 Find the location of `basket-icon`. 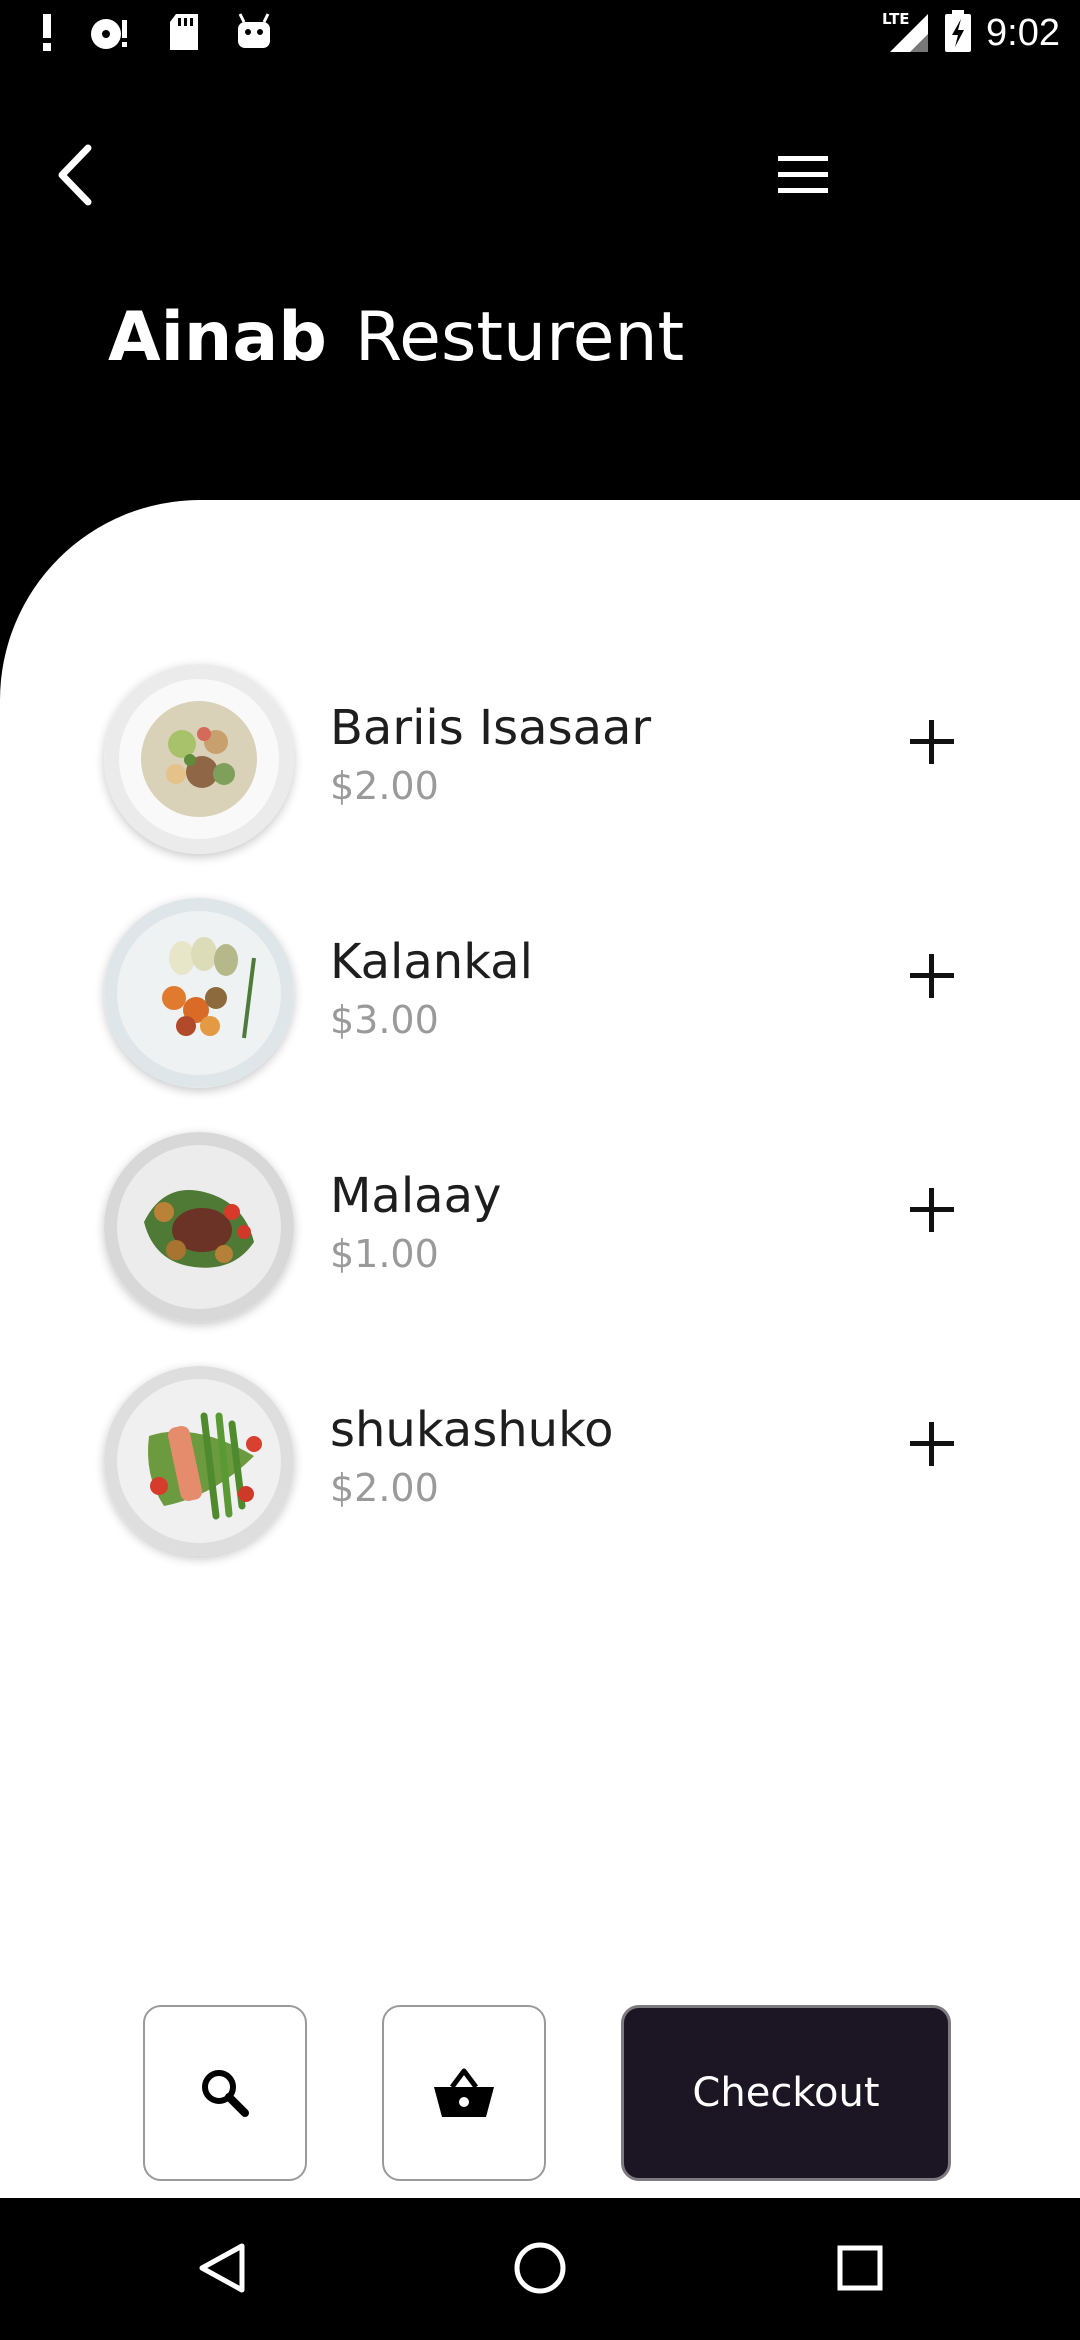

basket-icon is located at coordinates (464, 2092).